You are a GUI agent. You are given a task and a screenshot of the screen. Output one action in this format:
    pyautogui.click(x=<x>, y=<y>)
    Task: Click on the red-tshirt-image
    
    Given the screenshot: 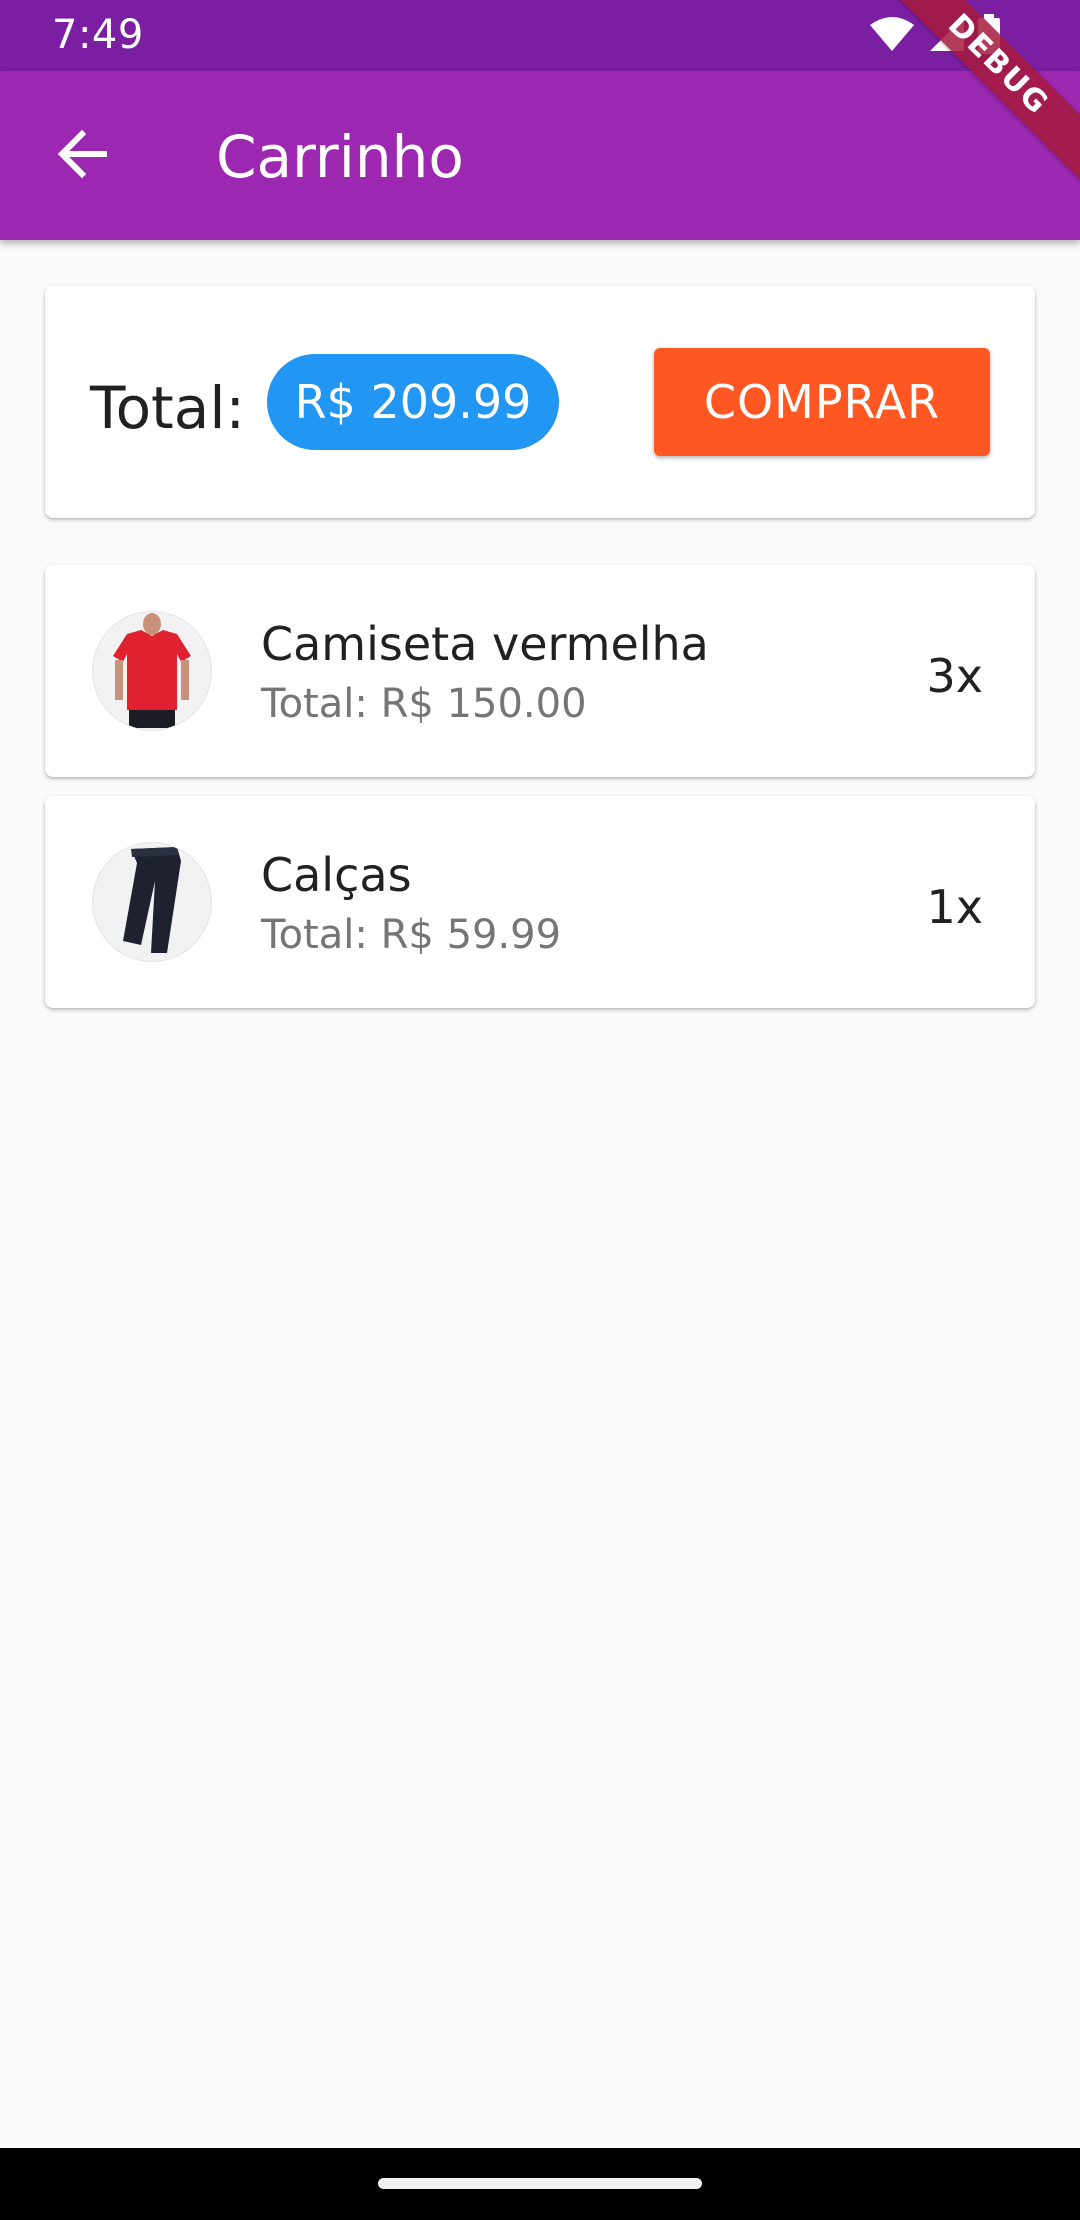 What is the action you would take?
    pyautogui.click(x=152, y=671)
    